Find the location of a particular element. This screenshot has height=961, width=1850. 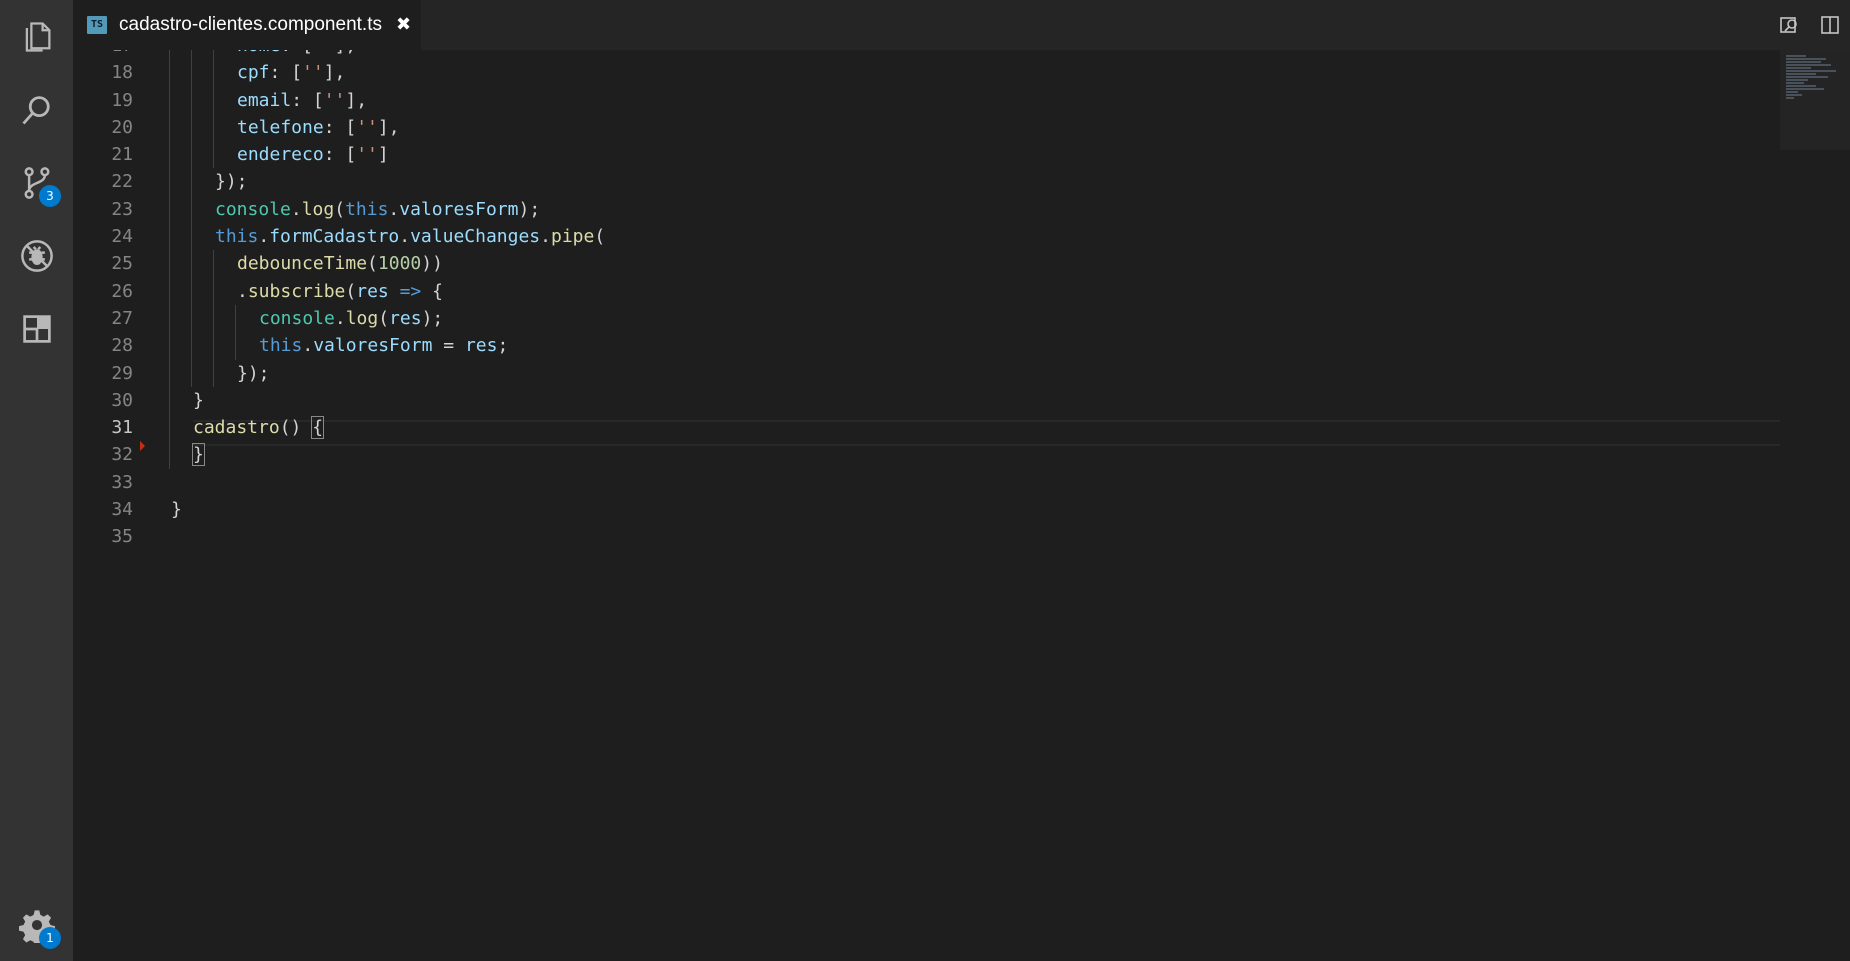

typescript-file-icon: TS is located at coordinates (97, 25).